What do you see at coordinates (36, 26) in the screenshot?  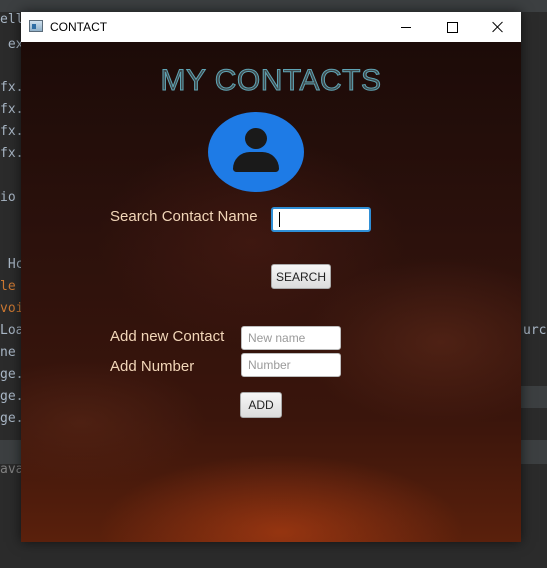 I see `java-window-icon` at bounding box center [36, 26].